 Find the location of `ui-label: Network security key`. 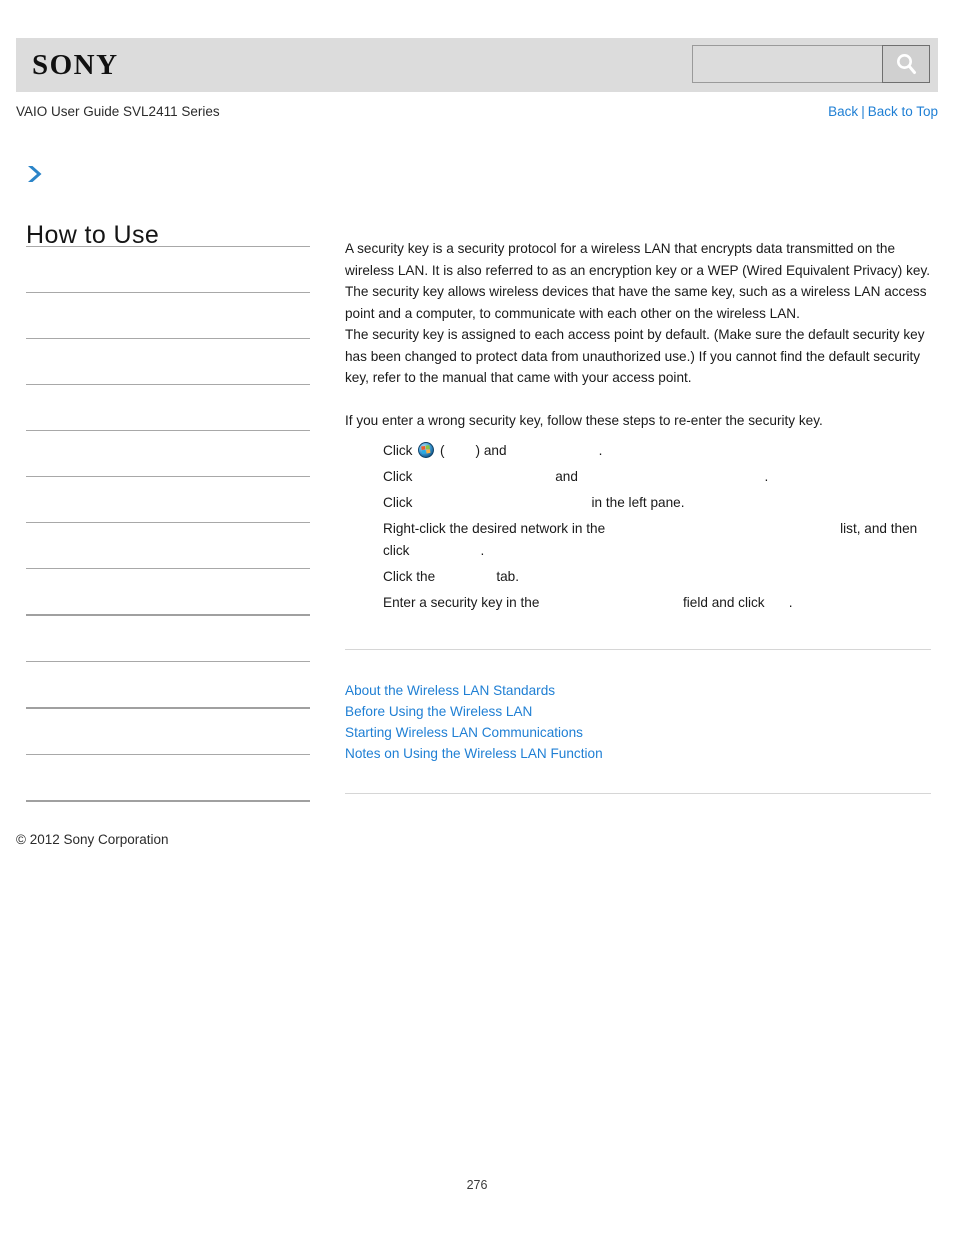

ui-label: Network security key is located at coordinates (611, 602).